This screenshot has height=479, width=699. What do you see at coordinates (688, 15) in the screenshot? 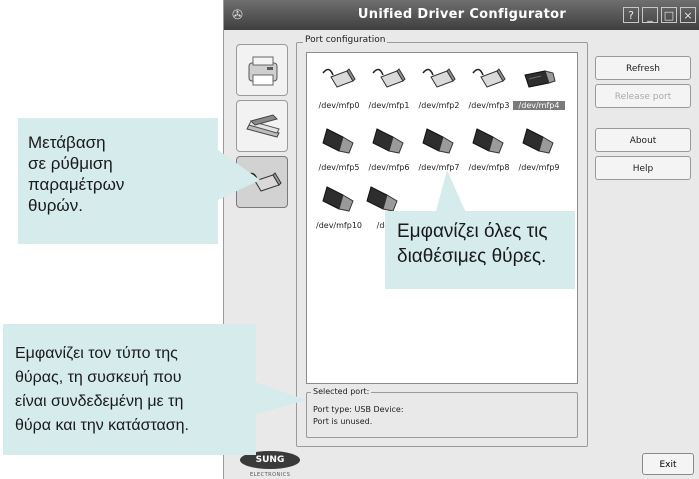
I see `close-button: ×` at bounding box center [688, 15].